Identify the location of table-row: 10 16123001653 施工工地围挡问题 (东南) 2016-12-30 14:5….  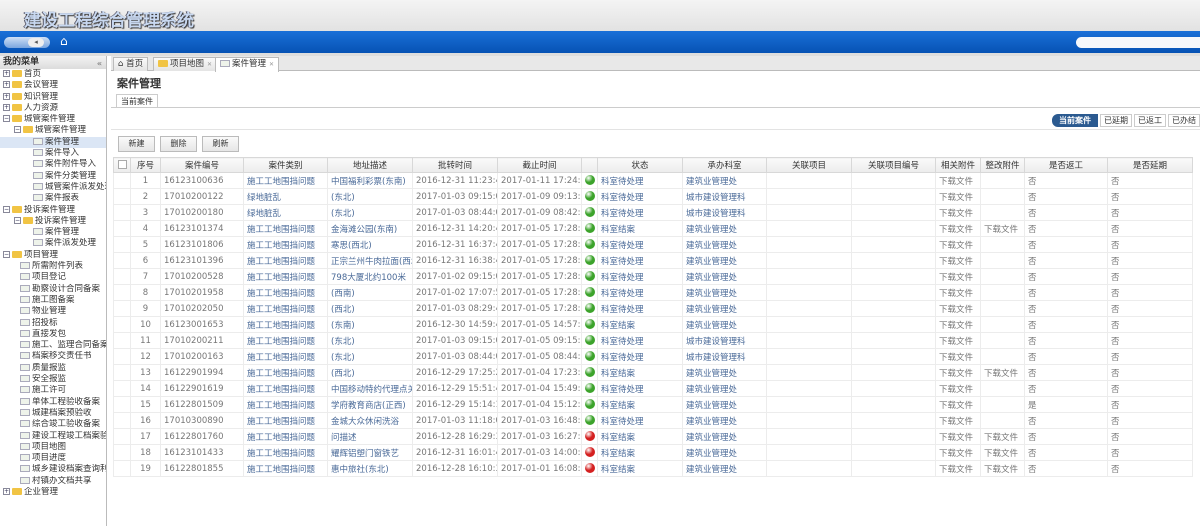
(653, 324).